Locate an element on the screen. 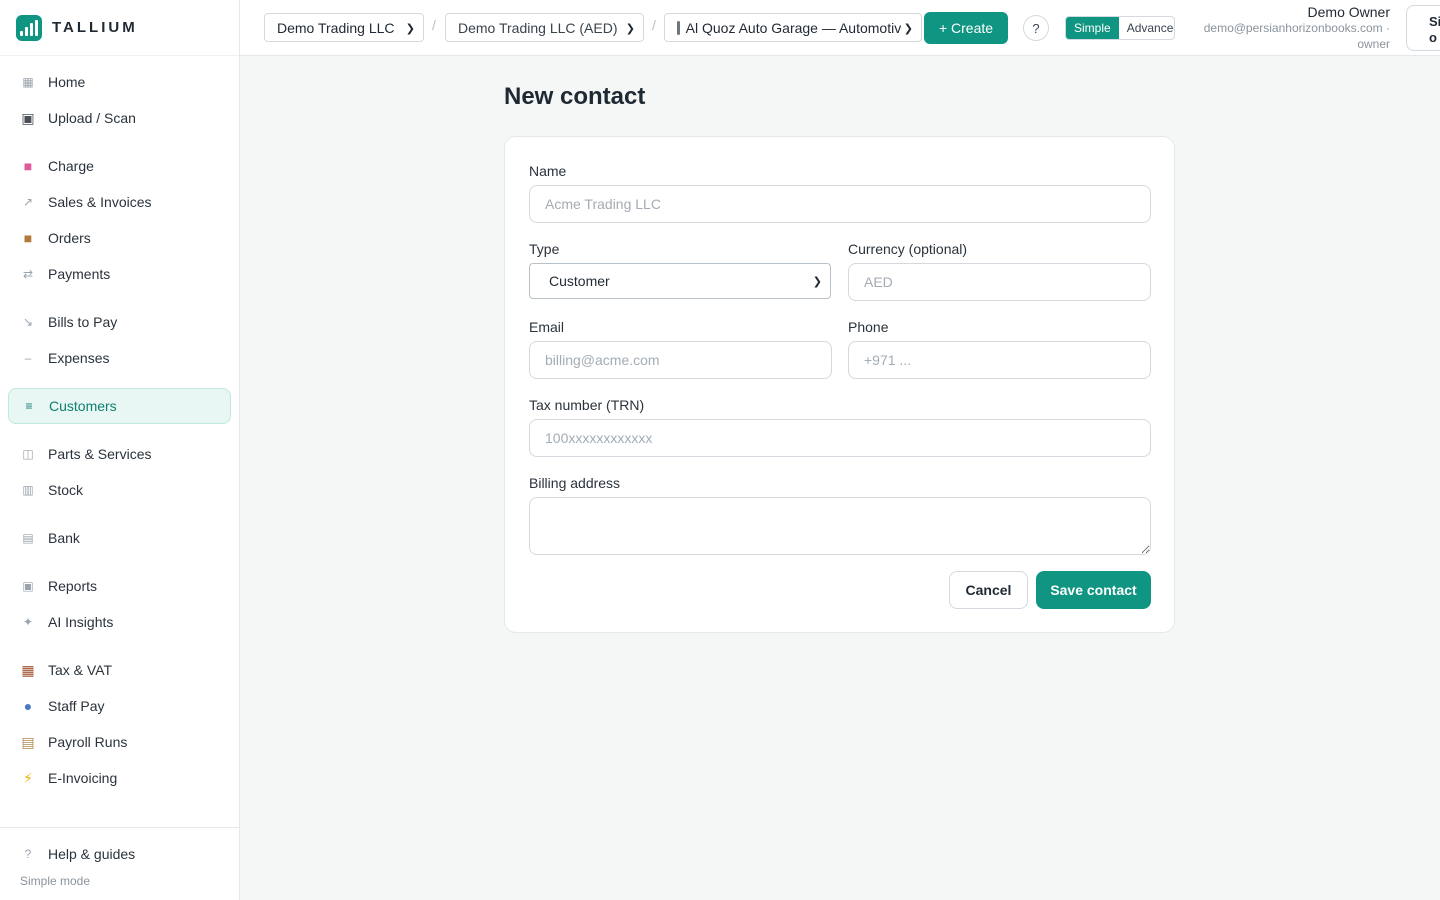  cancel-button: Cancel is located at coordinates (988, 590).